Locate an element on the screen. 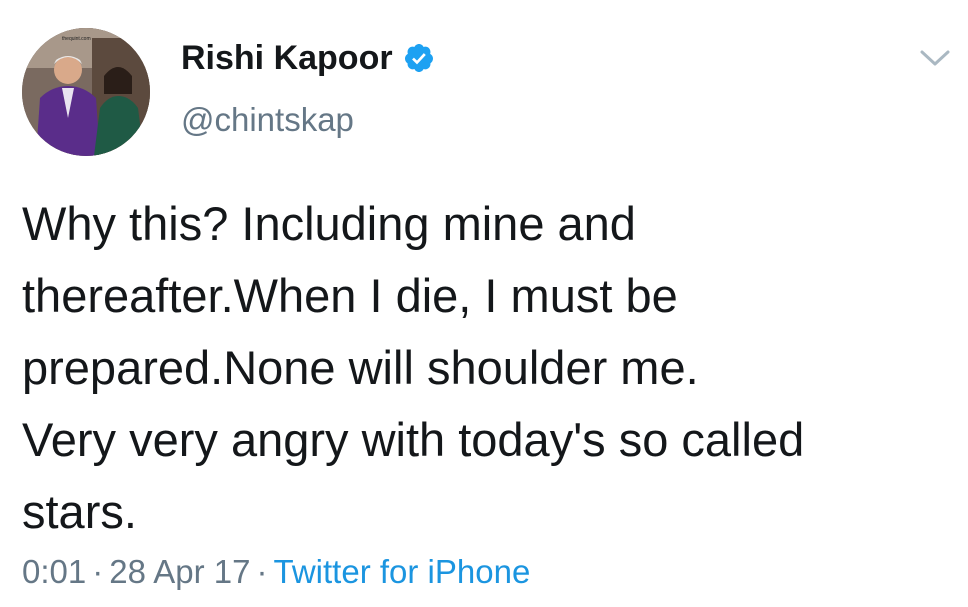 Image resolution: width=968 pixels, height=607 pixels. avatar: thequint.com is located at coordinates (86, 92).